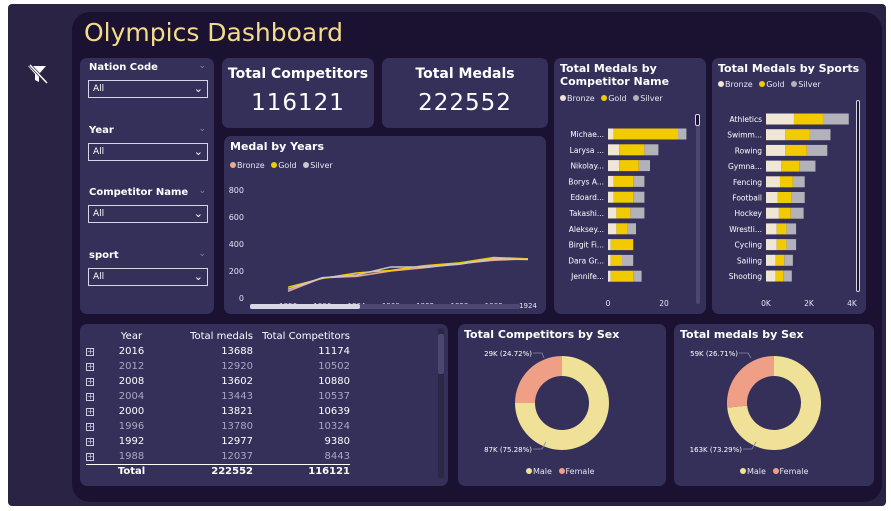  Describe the element at coordinates (218, 456) in the screenshot. I see `table-row: +1988 12037 8443` at that location.